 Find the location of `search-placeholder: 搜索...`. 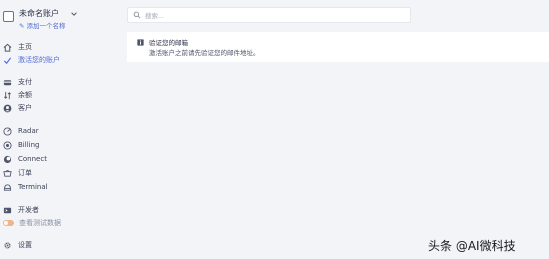

search-placeholder: 搜索... is located at coordinates (155, 16).